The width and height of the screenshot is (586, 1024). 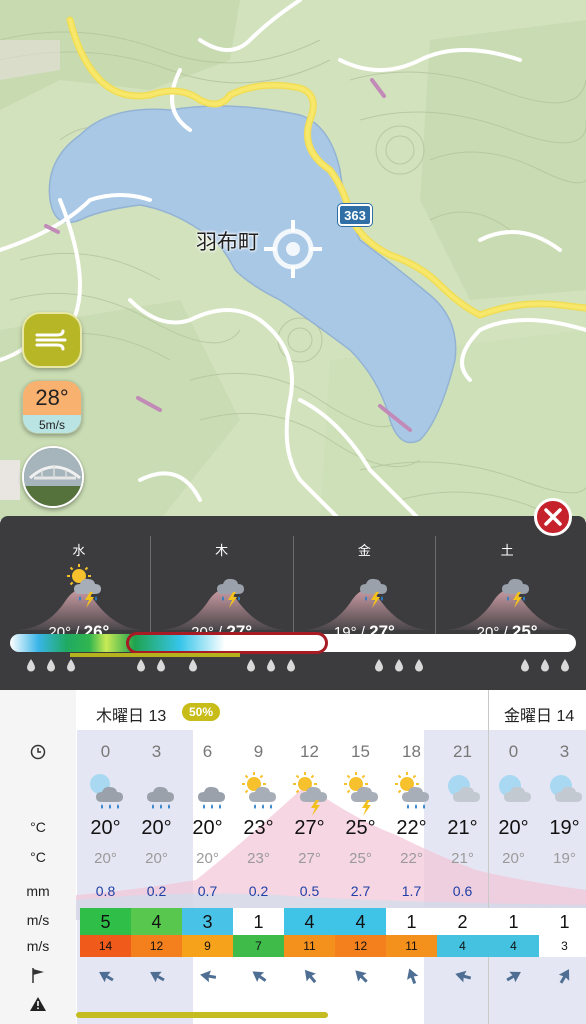 I want to click on wind-speed-cell: 3, so click(x=207, y=922).